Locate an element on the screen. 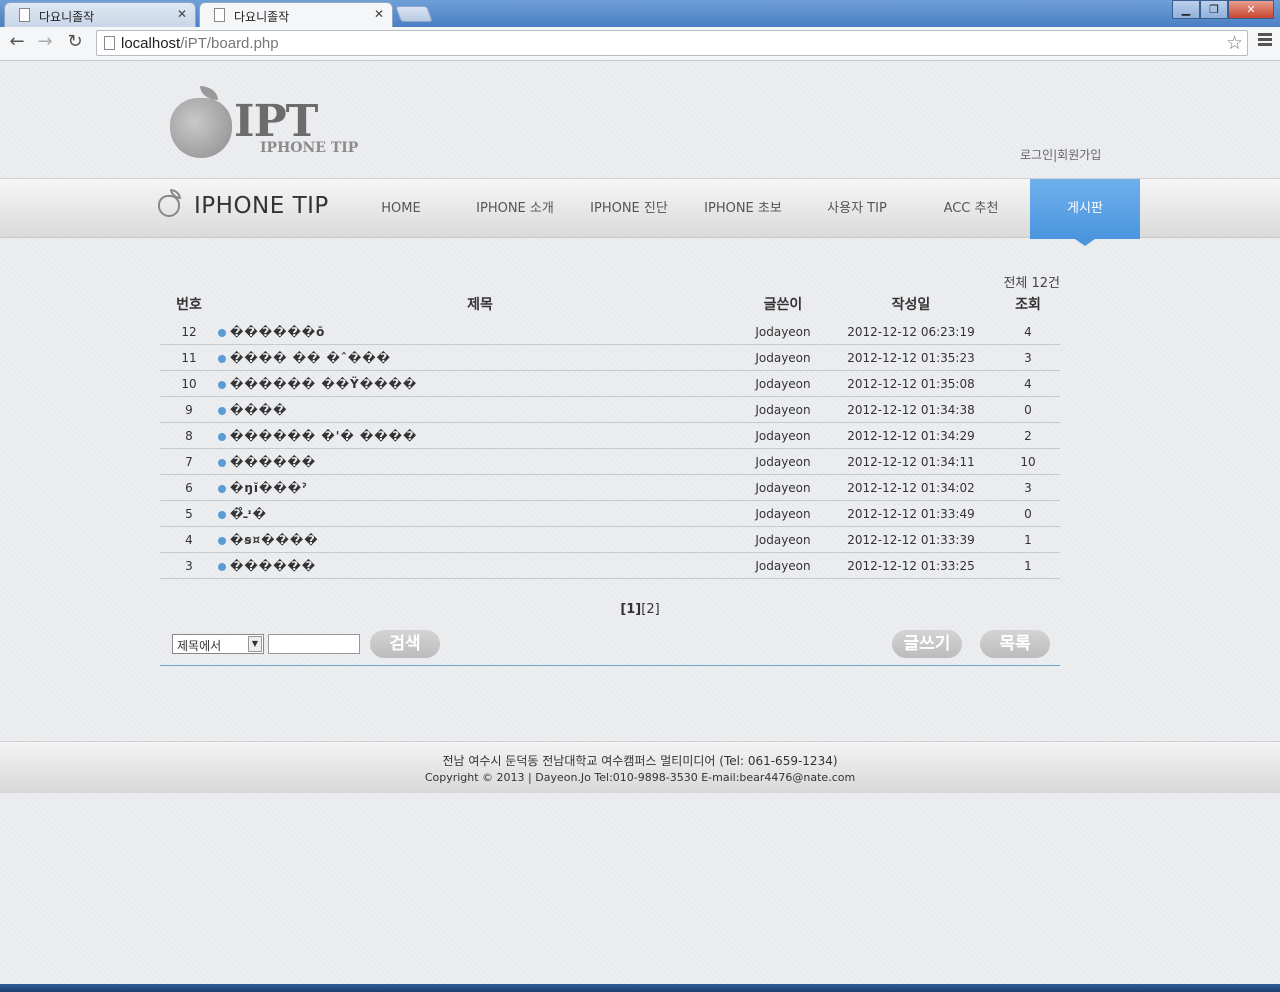 The height and width of the screenshot is (992, 1280). login-link: 로그인 is located at coordinates (1036, 155).